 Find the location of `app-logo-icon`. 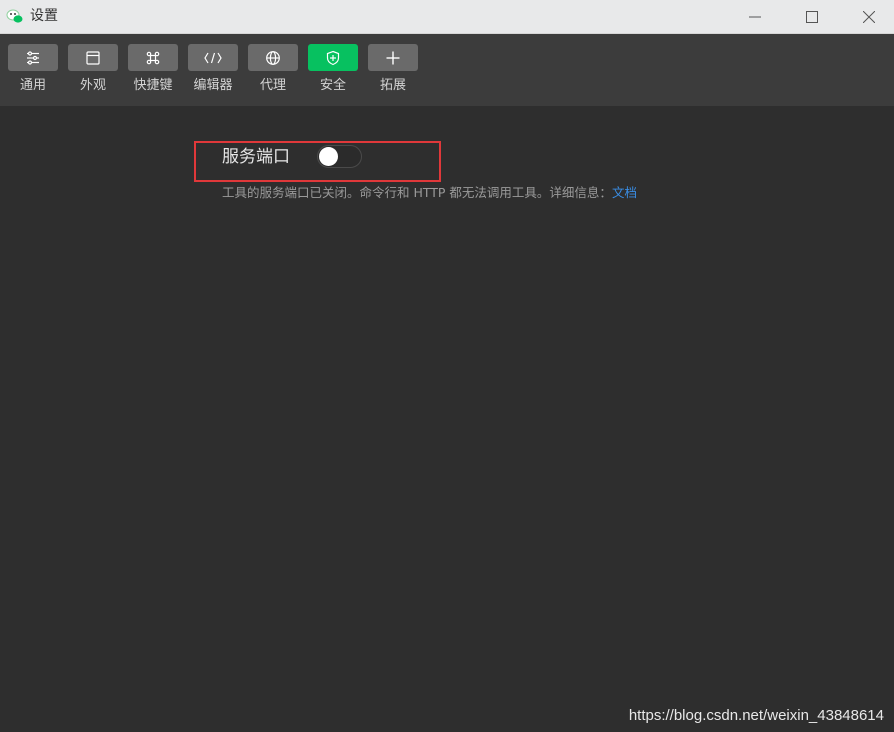

app-logo-icon is located at coordinates (14, 16).